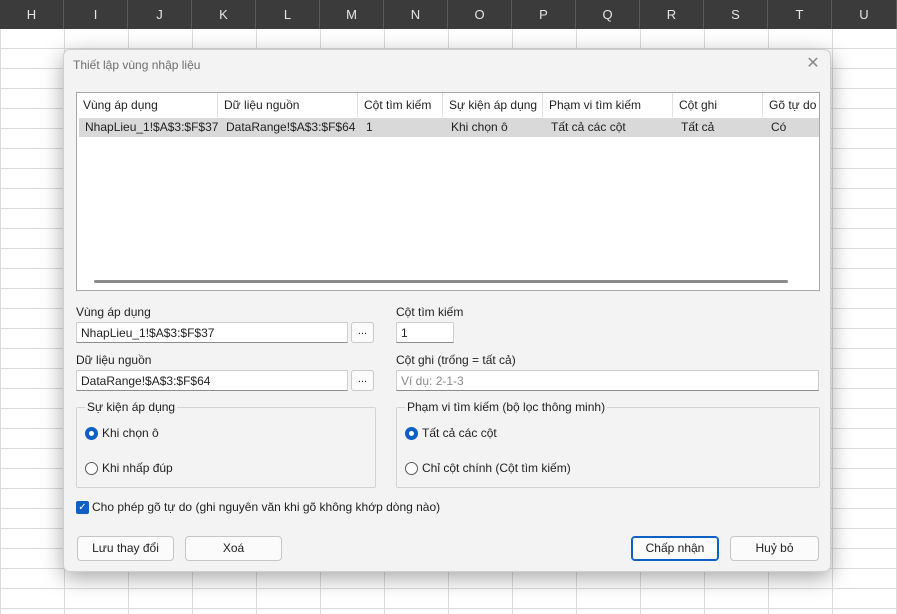  What do you see at coordinates (736, 14) in the screenshot?
I see `column-header-s: S` at bounding box center [736, 14].